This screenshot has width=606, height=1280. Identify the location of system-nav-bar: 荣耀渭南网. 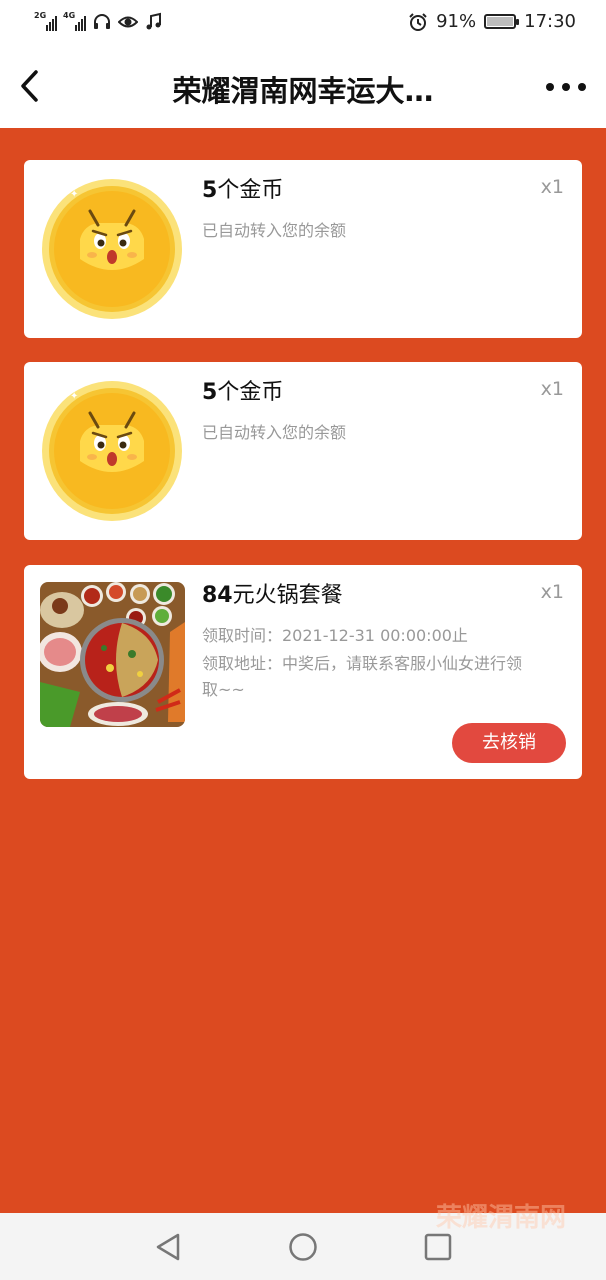
(303, 1241).